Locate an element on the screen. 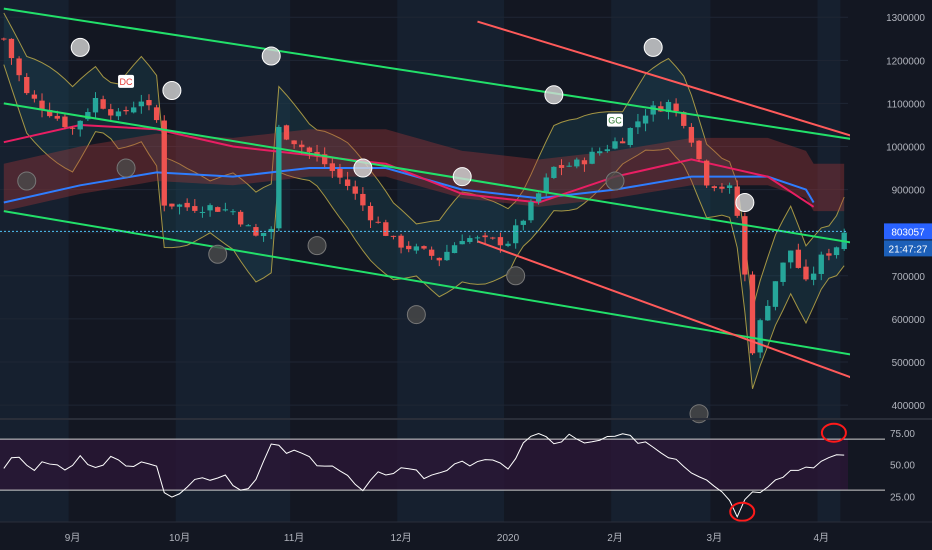 The image size is (932, 550). time-axis-panel is located at coordinates (466, 536).